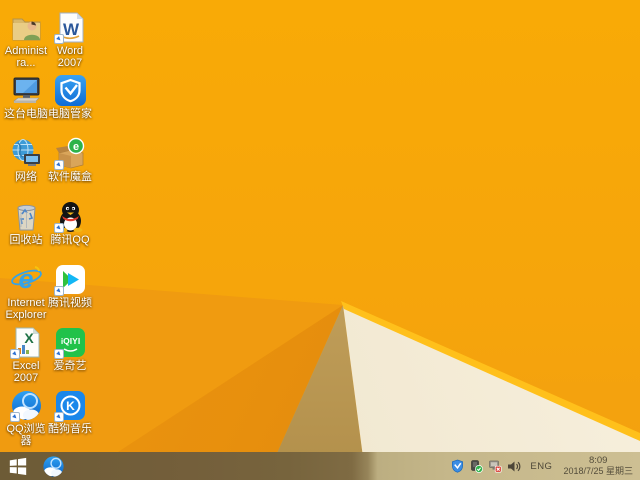 The image size is (640, 480). Describe the element at coordinates (70, 177) in the screenshot. I see `icon-label: 软件魔盒` at that location.